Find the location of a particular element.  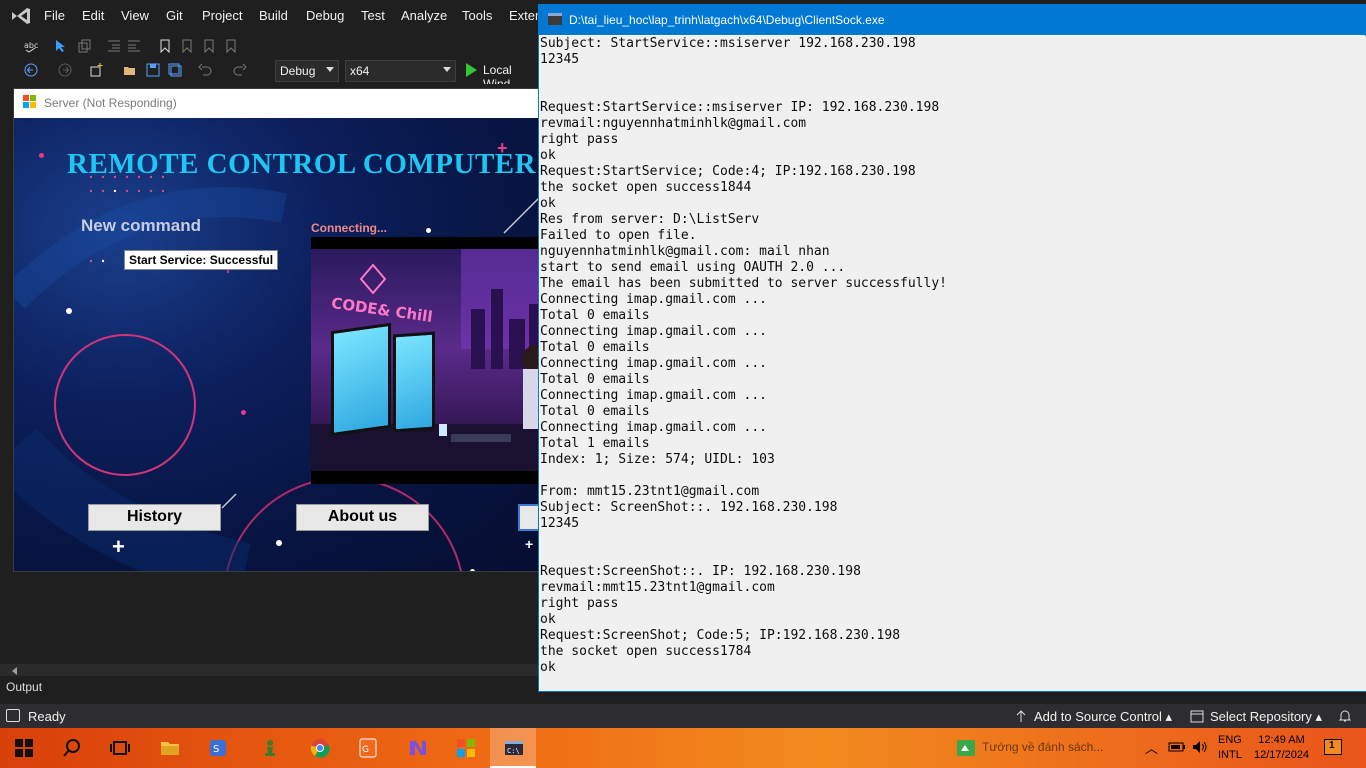

vs-standard-toolbar: Debug x64 Local Wind is located at coordinates (270, 74).